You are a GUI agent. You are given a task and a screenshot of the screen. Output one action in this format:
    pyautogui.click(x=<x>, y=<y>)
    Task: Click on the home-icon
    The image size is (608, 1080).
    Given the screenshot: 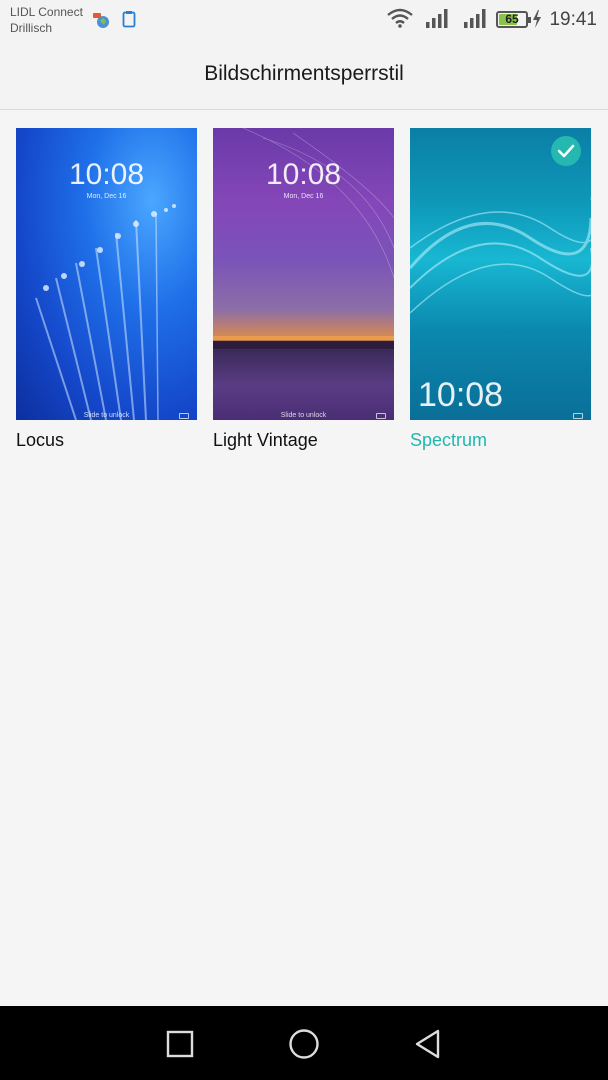 What is the action you would take?
    pyautogui.click(x=304, y=1044)
    